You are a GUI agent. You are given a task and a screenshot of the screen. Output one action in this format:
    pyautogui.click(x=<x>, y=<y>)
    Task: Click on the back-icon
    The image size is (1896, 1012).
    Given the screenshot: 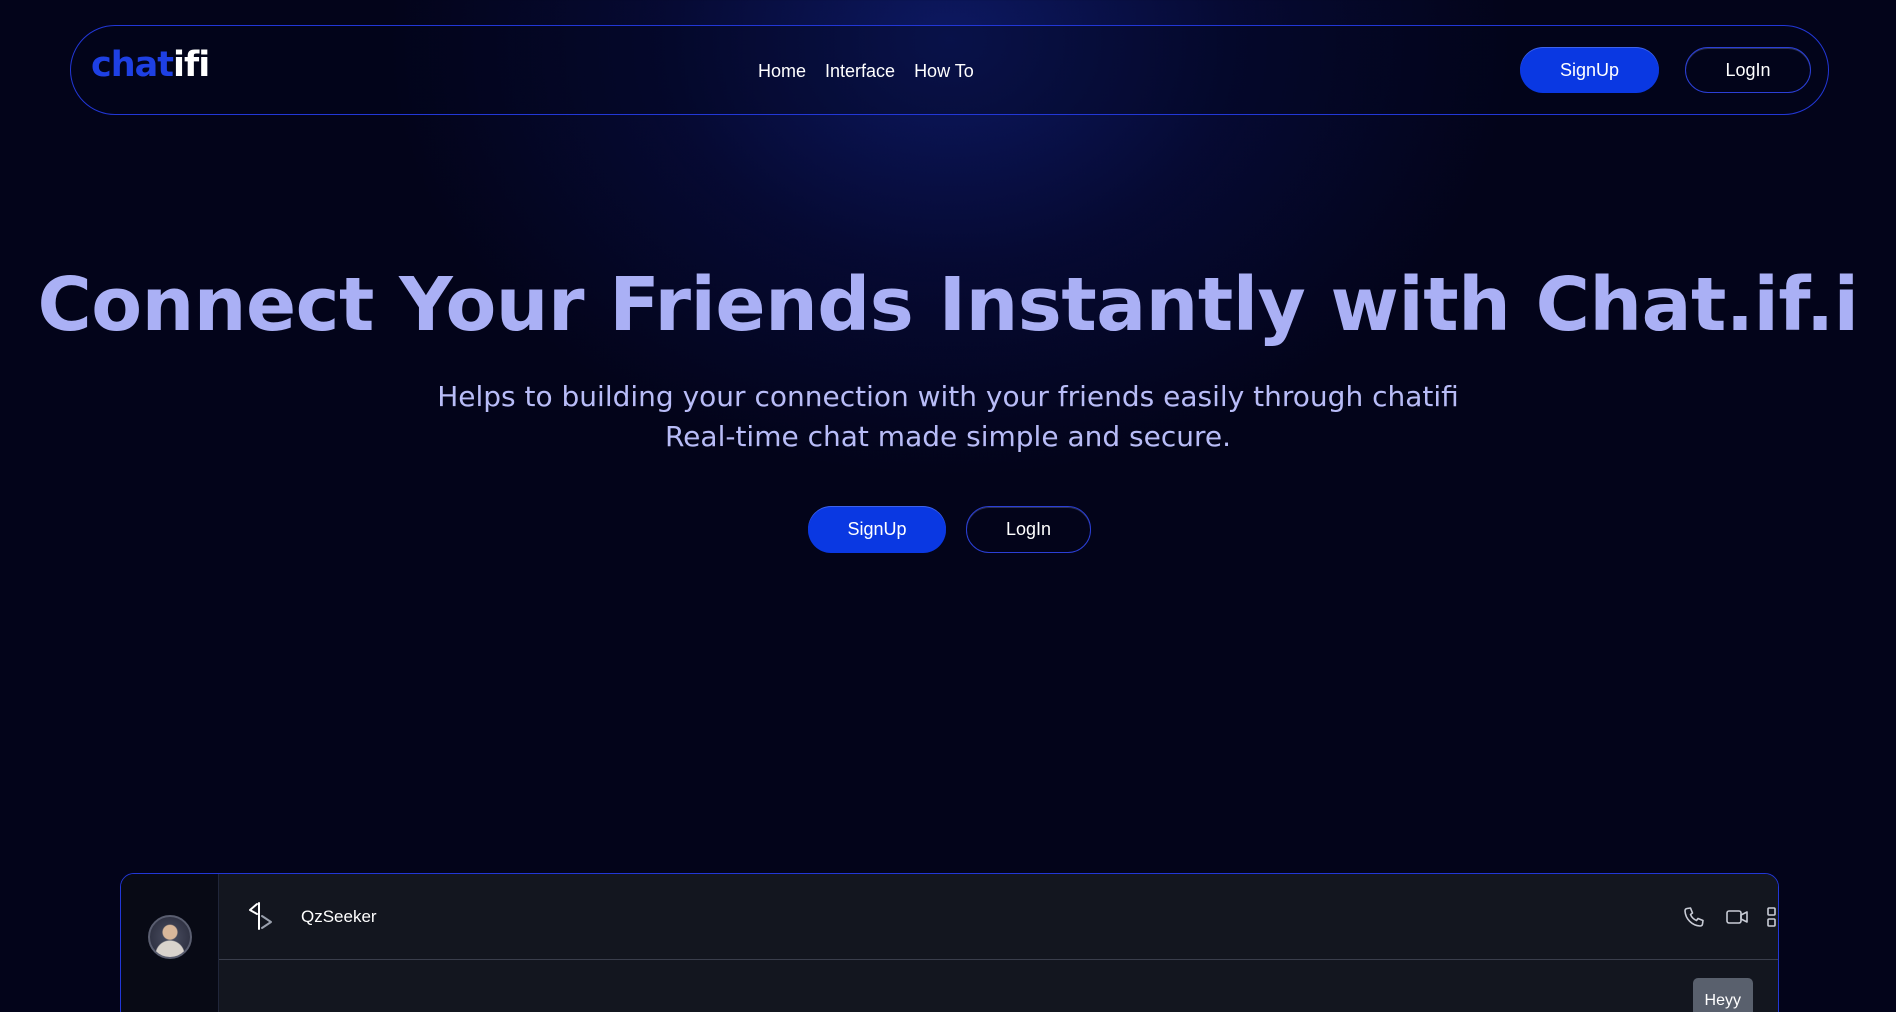 What is the action you would take?
    pyautogui.click(x=261, y=916)
    